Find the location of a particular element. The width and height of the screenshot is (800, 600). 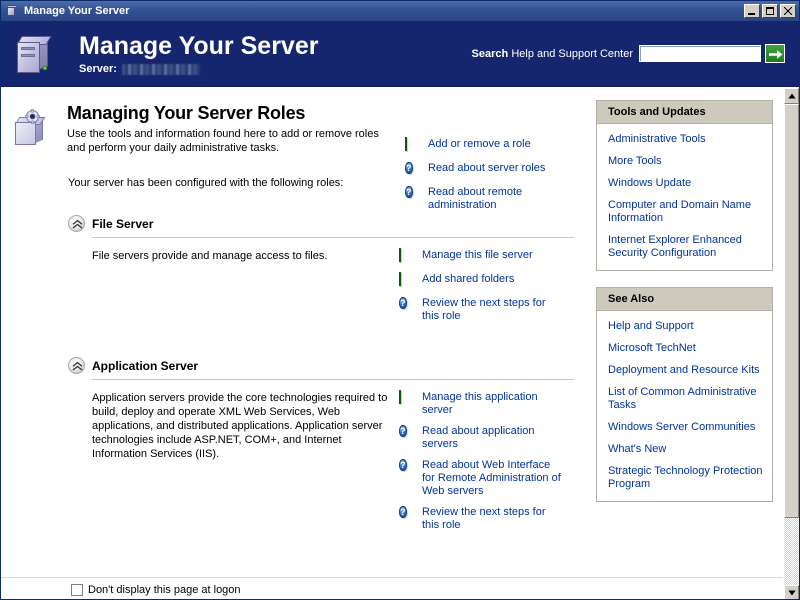

link-label: Manage this application server is located at coordinates (480, 403).